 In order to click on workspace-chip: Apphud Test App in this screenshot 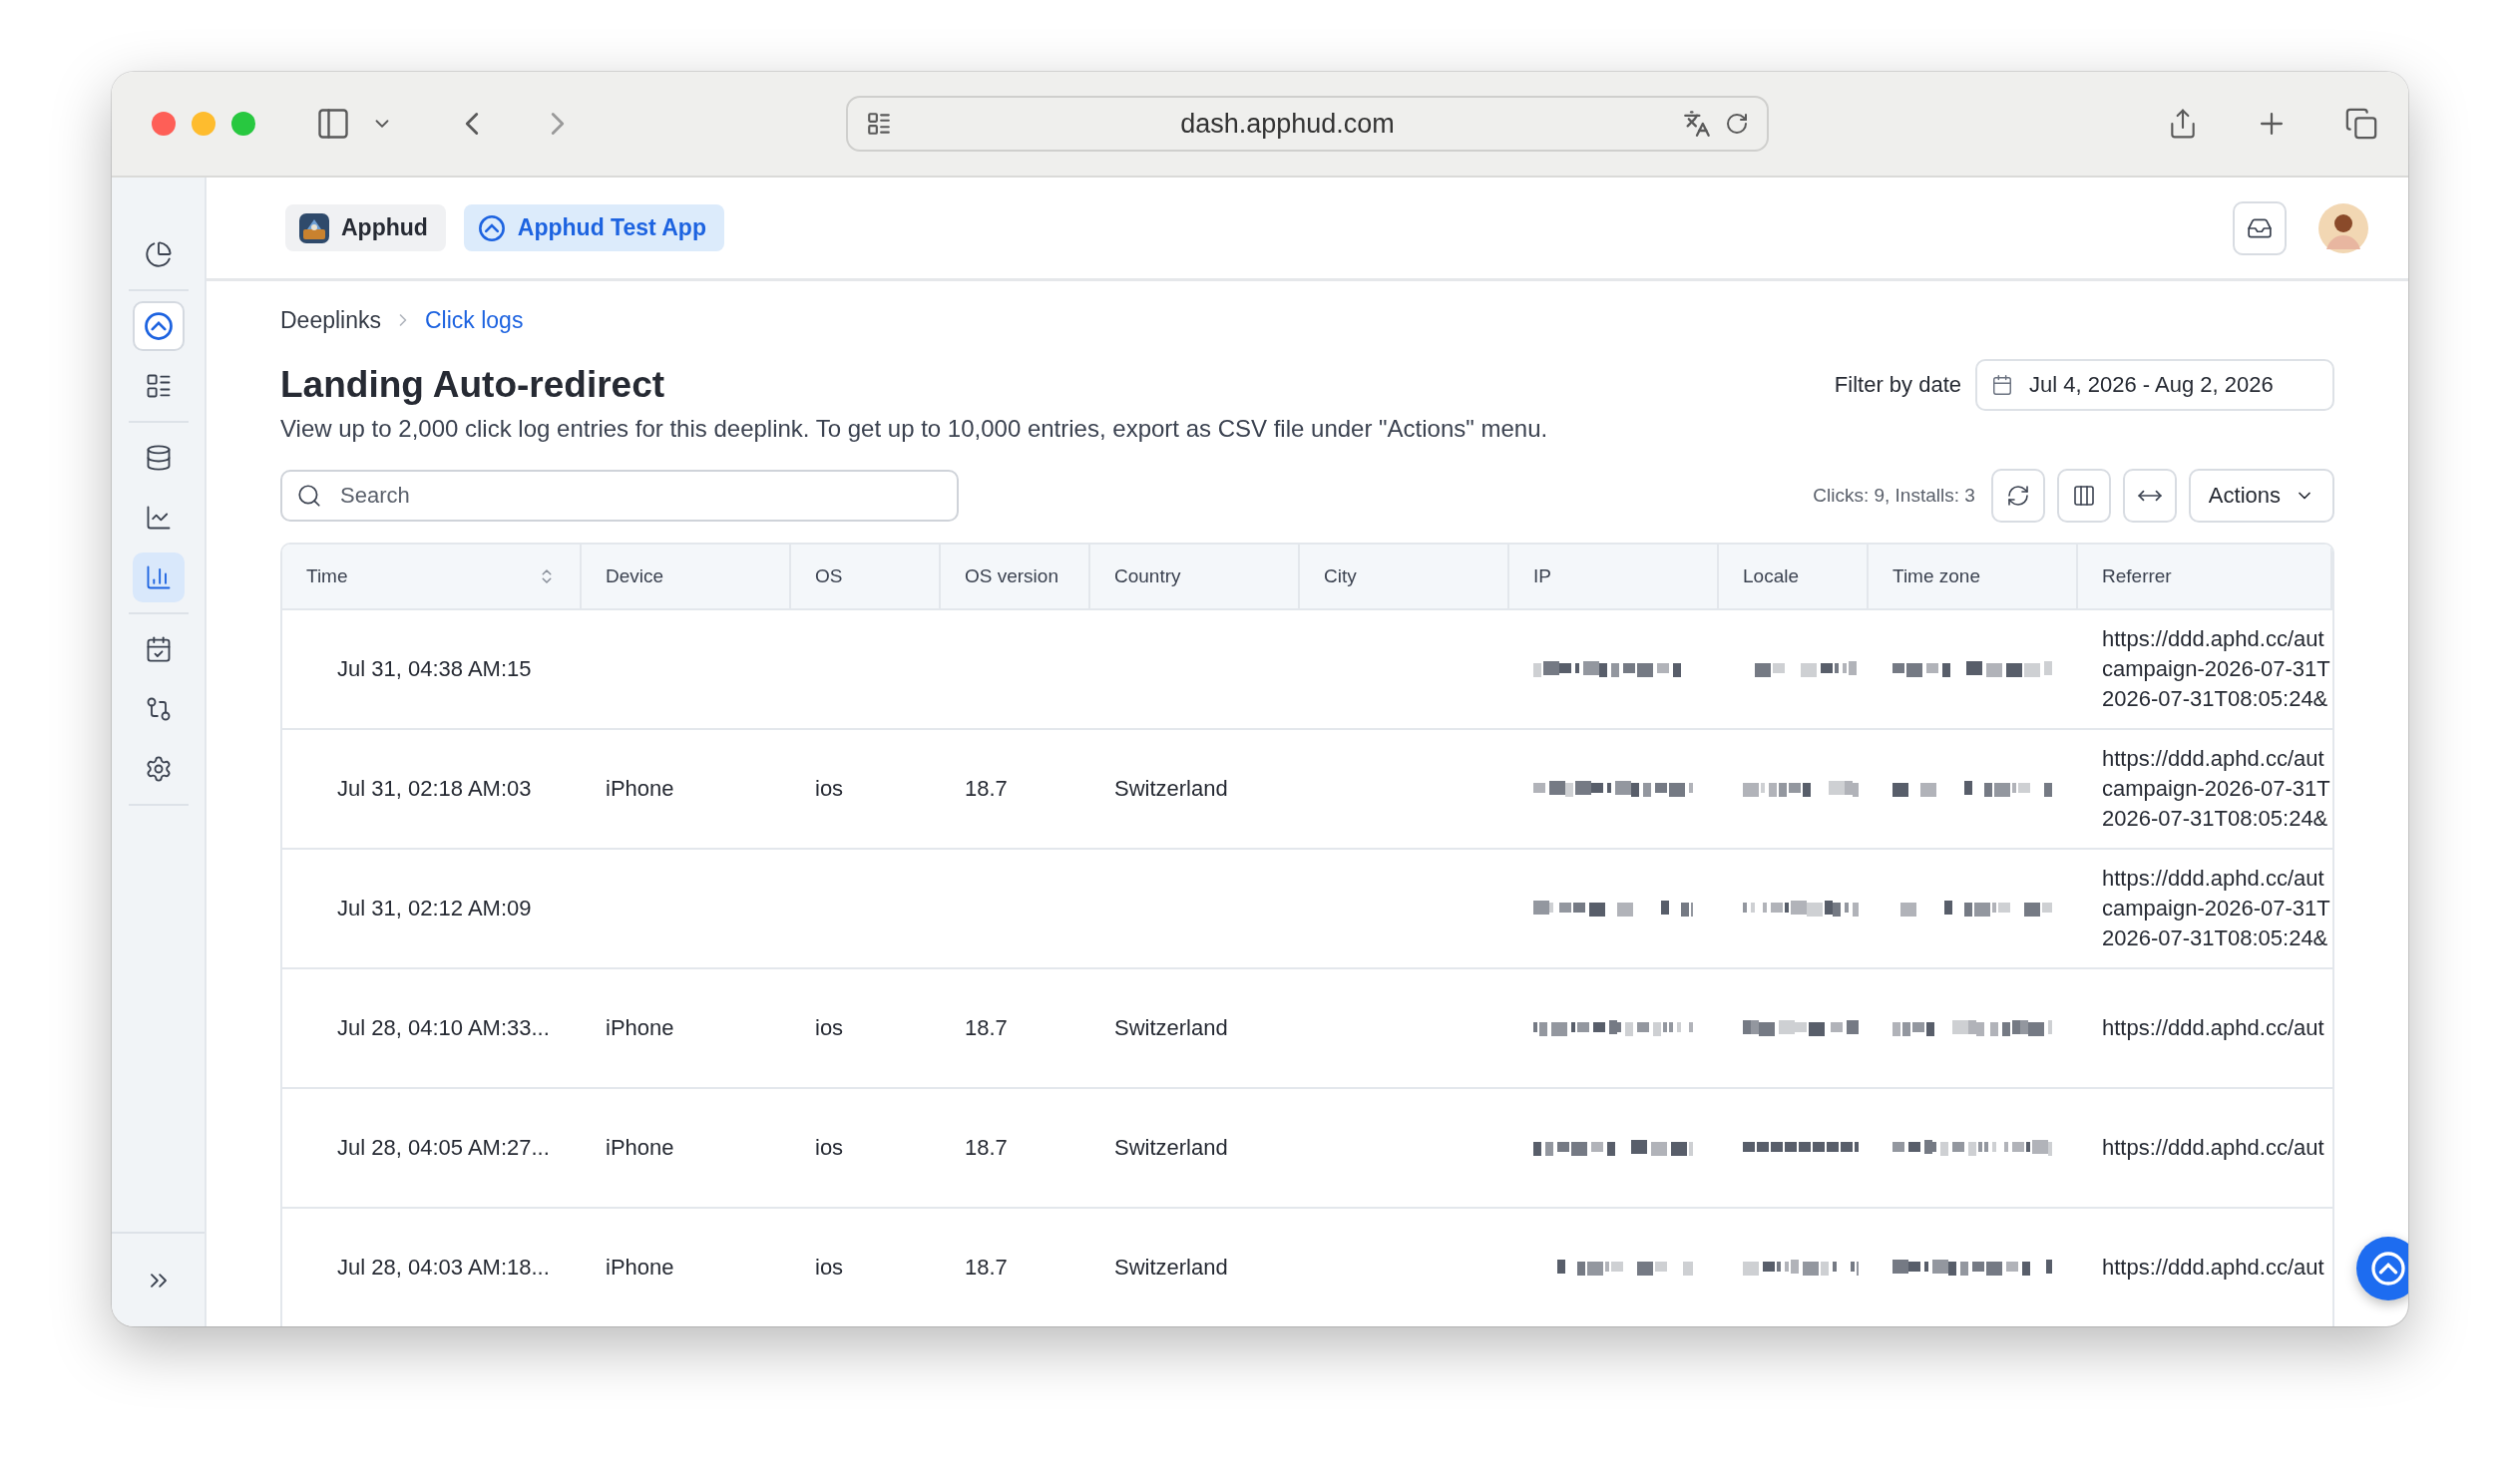, I will do `click(593, 227)`.